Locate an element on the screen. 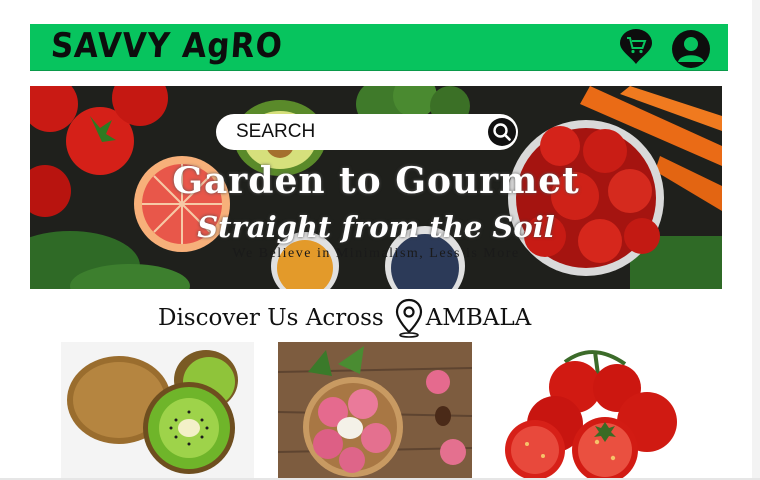 Image resolution: width=760 pixels, height=480 pixels. product-card-litchi is located at coordinates (375, 411).